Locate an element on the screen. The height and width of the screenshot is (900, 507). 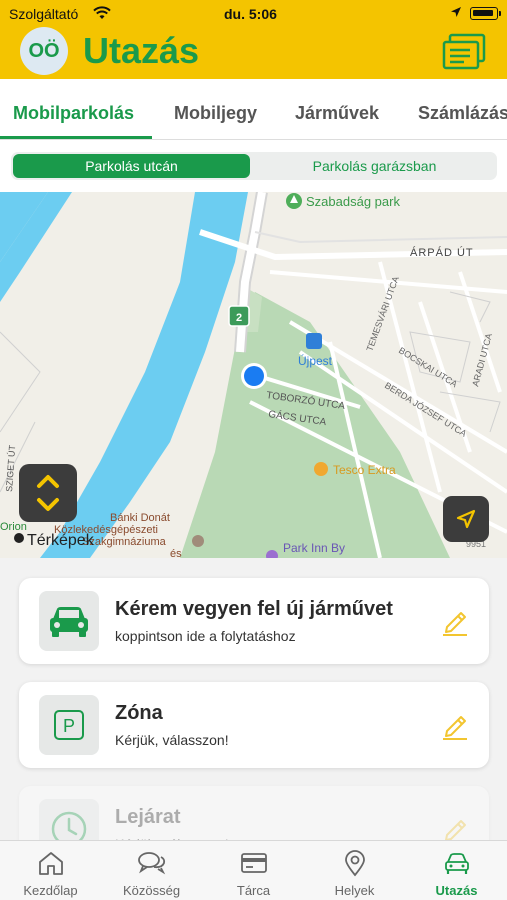
map-label-school-3: Szakgimnáziuma is located at coordinates (124, 542).